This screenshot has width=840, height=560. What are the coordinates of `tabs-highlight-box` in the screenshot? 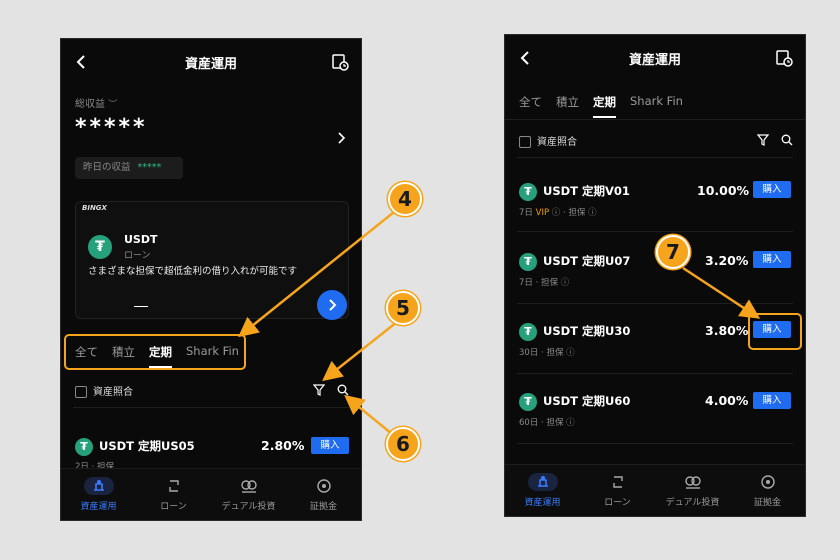 It's located at (155, 352).